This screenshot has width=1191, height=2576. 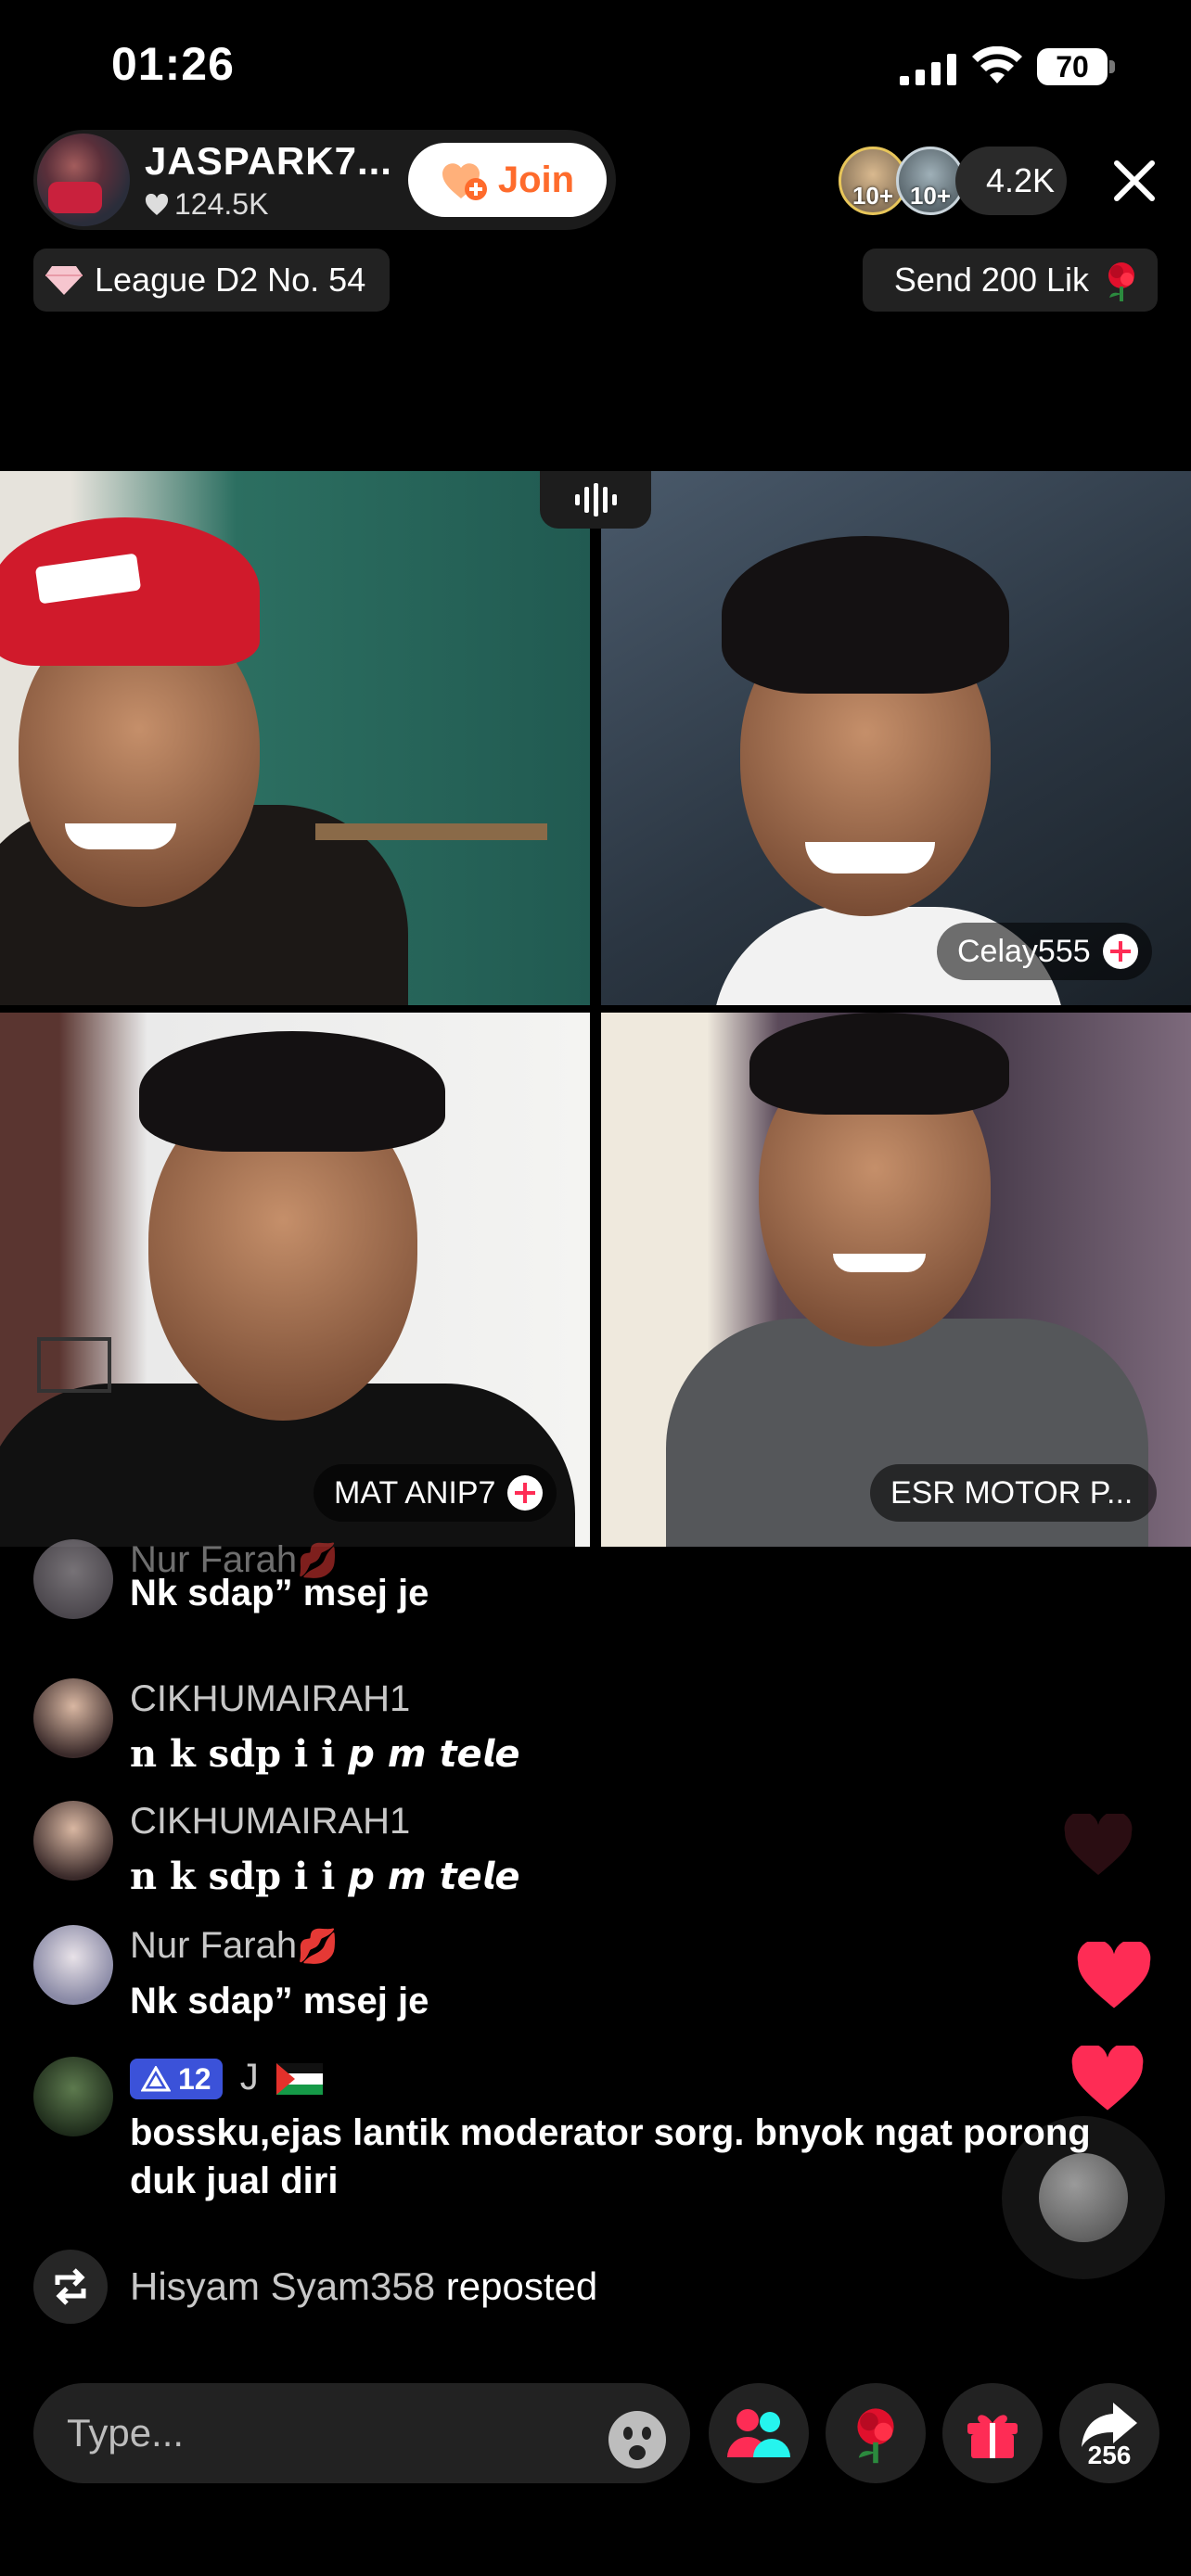 I want to click on diamond-icon, so click(x=64, y=281).